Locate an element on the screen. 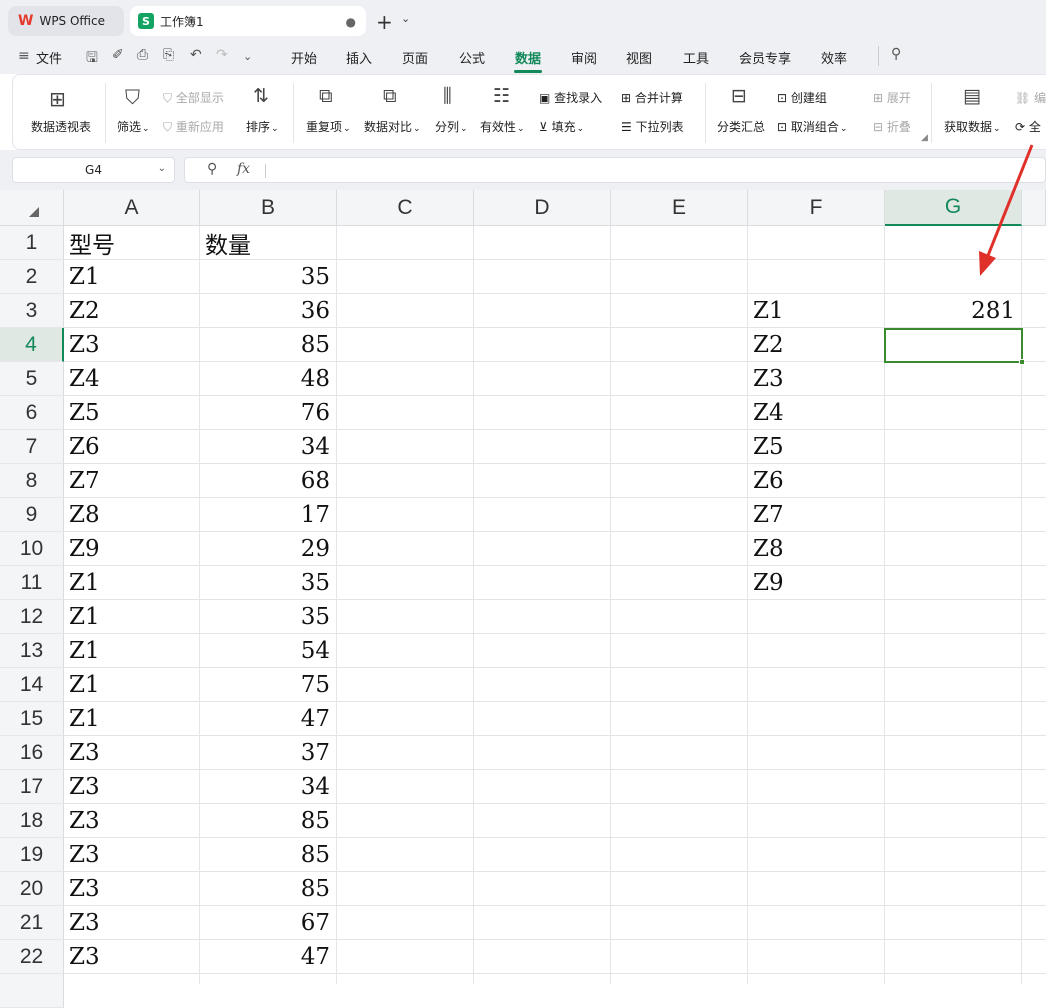 The width and height of the screenshot is (1046, 1008). cell-b2: 35 is located at coordinates (268, 277).